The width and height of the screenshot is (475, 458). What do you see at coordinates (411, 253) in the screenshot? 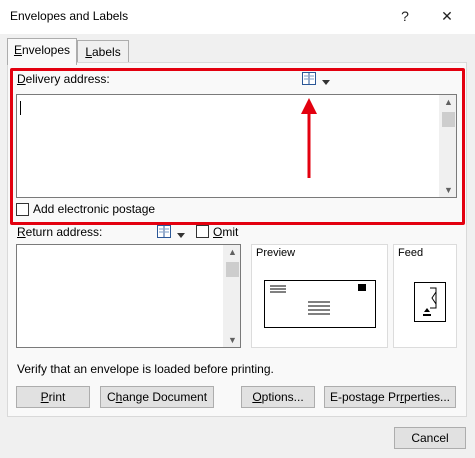
I see `feed-label: Feed` at bounding box center [411, 253].